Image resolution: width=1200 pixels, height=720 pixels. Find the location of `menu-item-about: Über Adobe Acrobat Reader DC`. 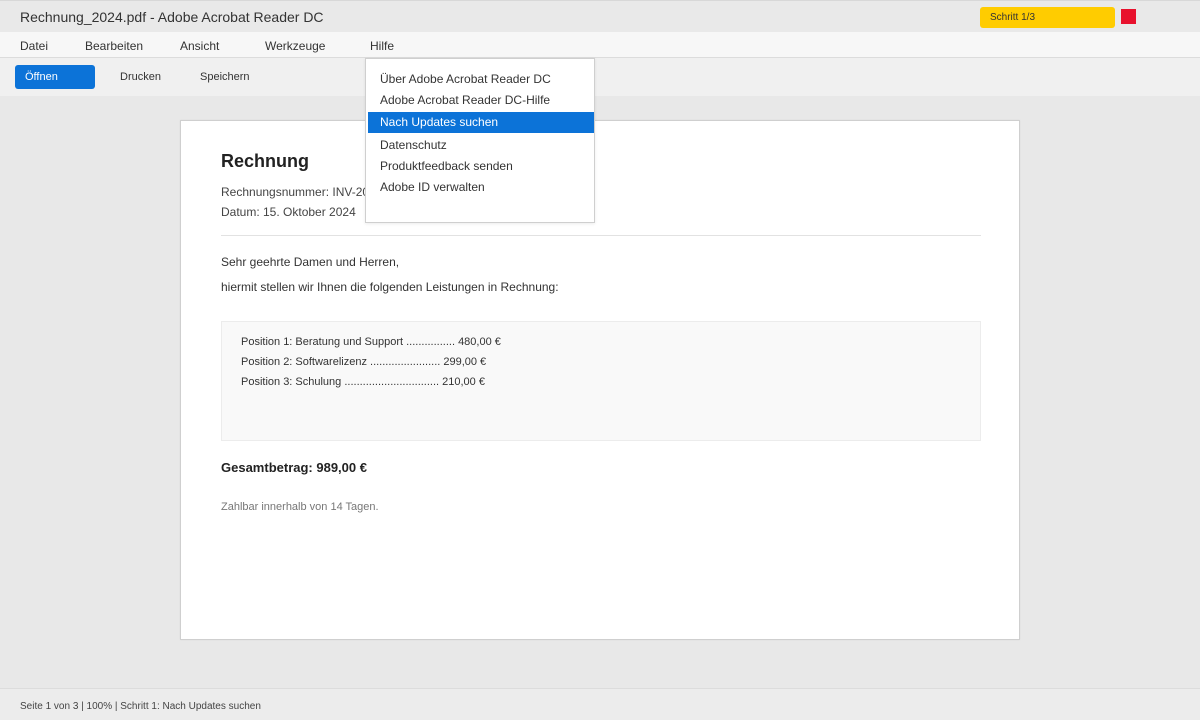

menu-item-about: Über Adobe Acrobat Reader DC is located at coordinates (481, 79).